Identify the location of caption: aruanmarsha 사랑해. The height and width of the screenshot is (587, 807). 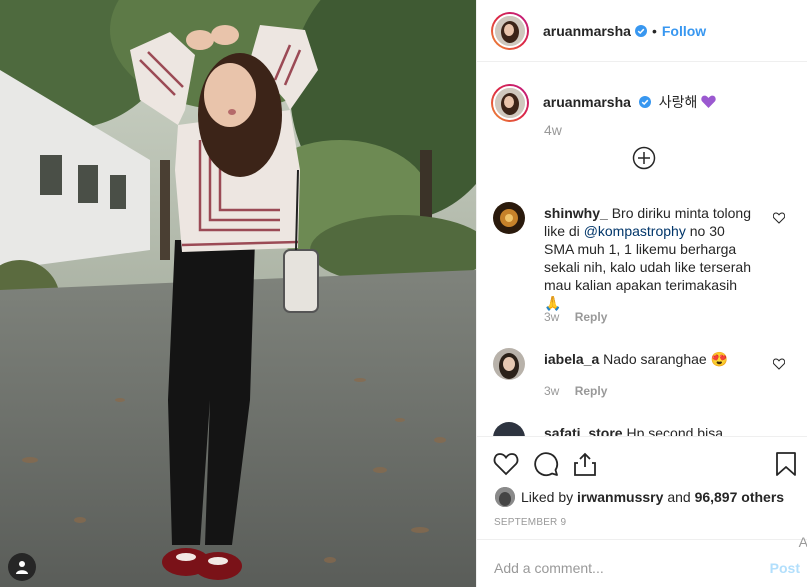
(603, 103).